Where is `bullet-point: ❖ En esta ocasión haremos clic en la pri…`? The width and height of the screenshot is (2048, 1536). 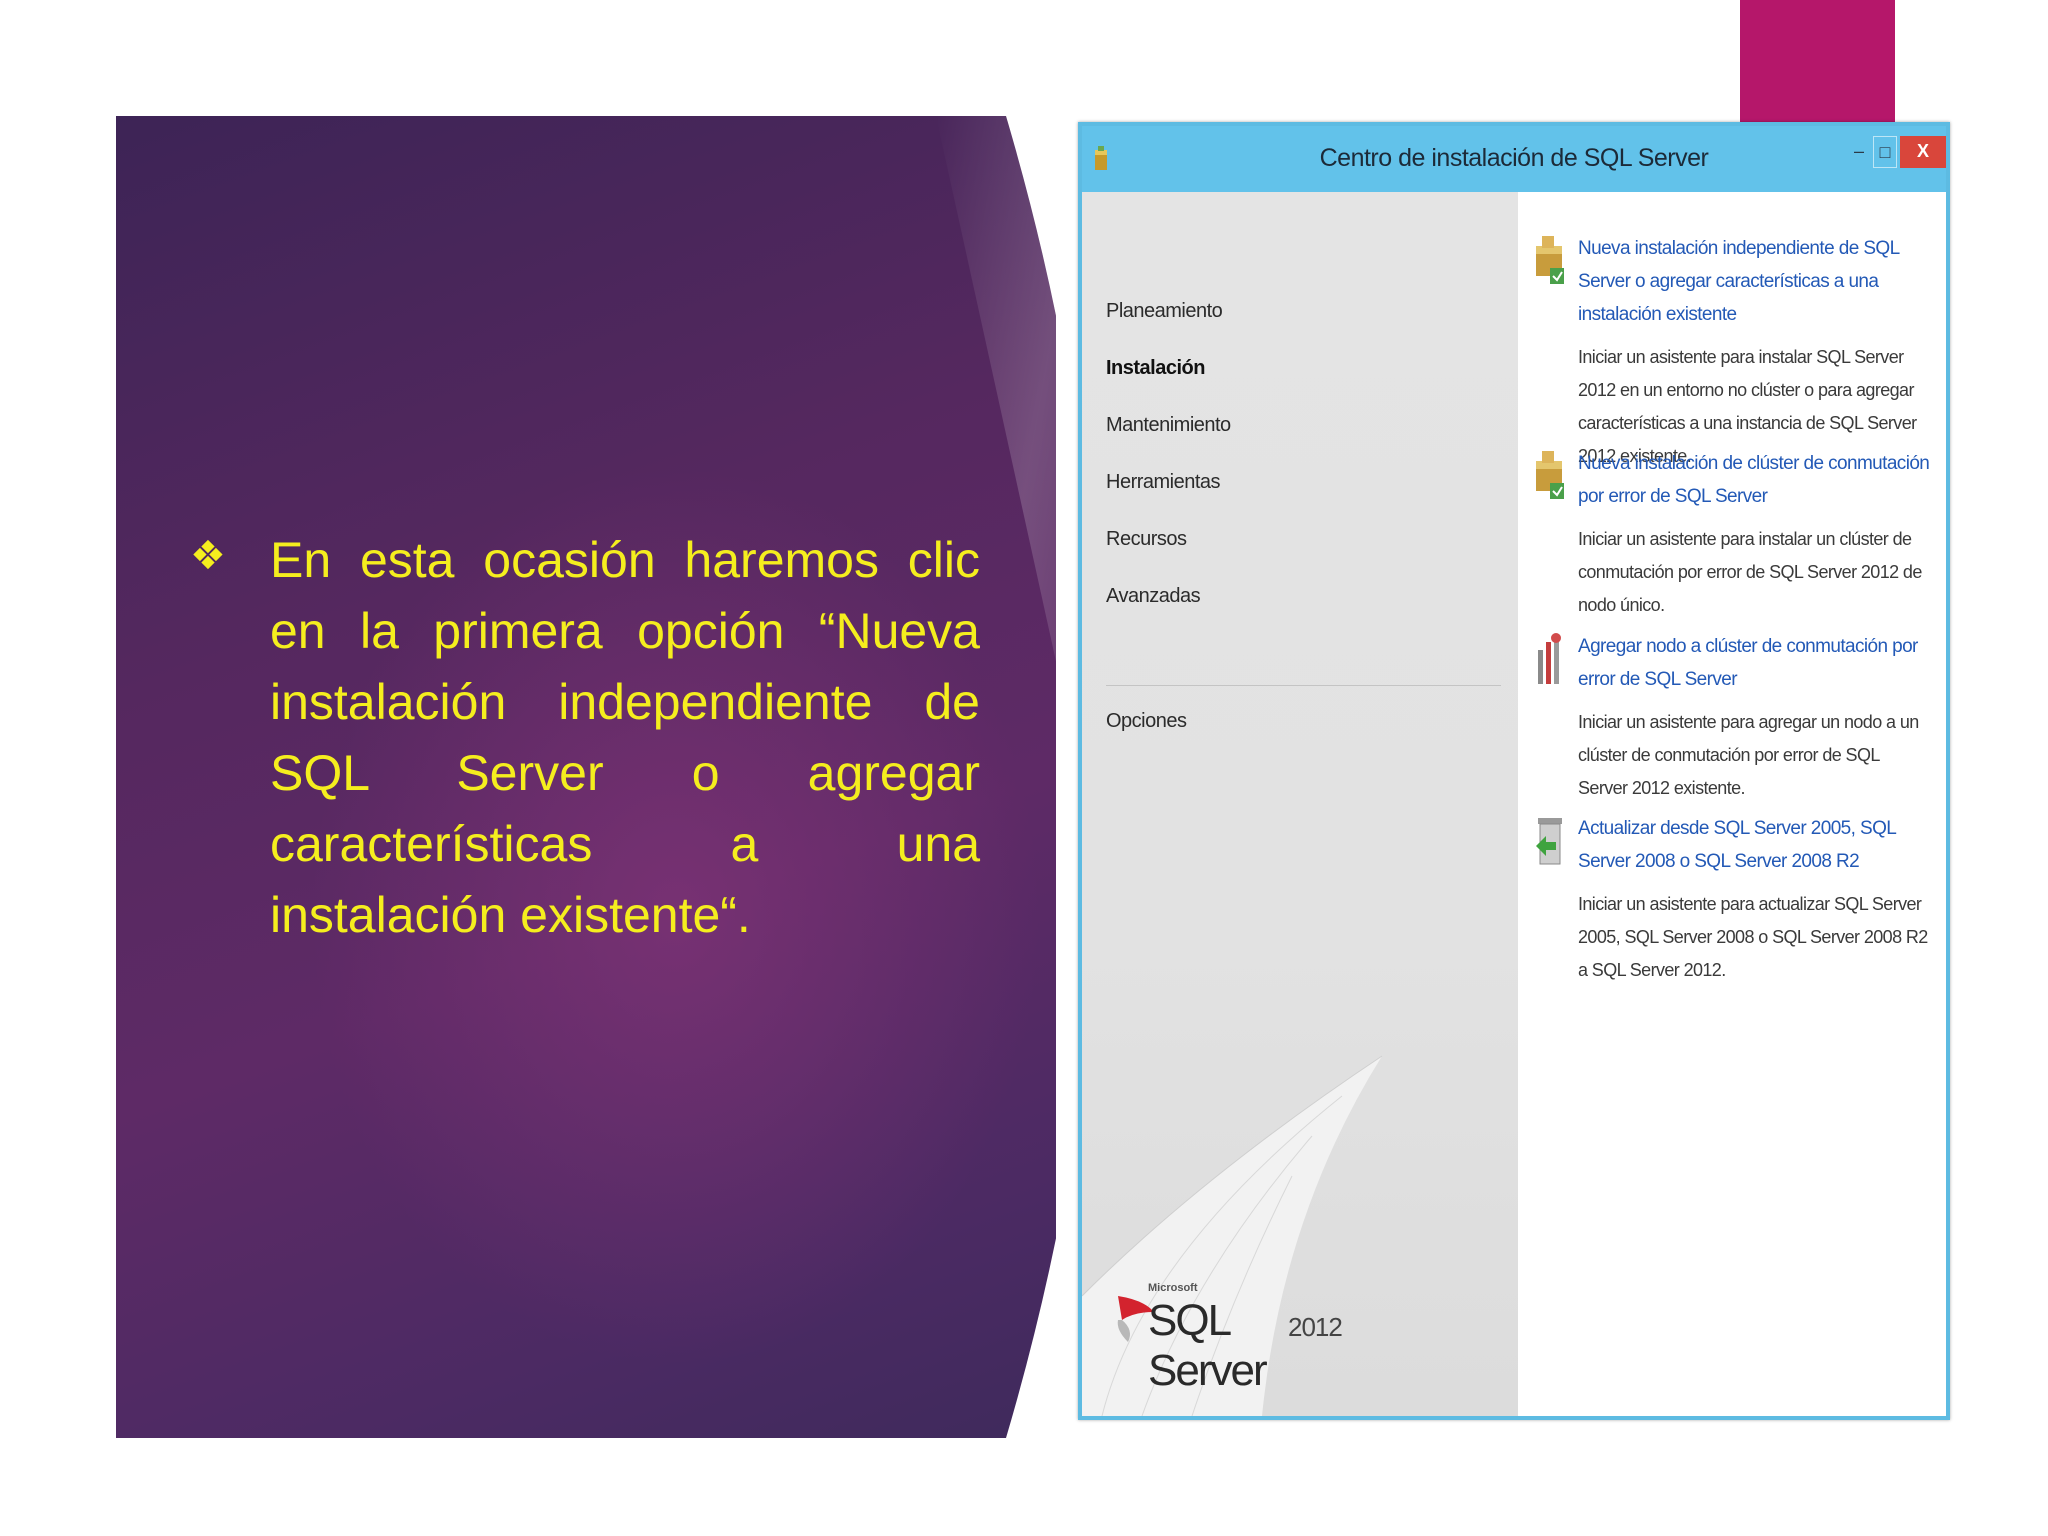 bullet-point: ❖ En esta ocasión haremos clic en la pri… is located at coordinates (585, 738).